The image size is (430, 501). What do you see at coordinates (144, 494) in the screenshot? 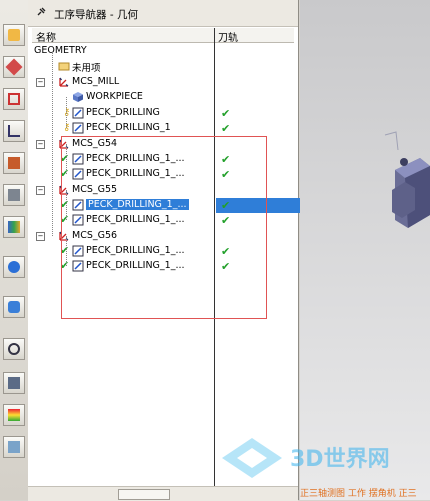
I see `scrollbar-thumb` at bounding box center [144, 494].